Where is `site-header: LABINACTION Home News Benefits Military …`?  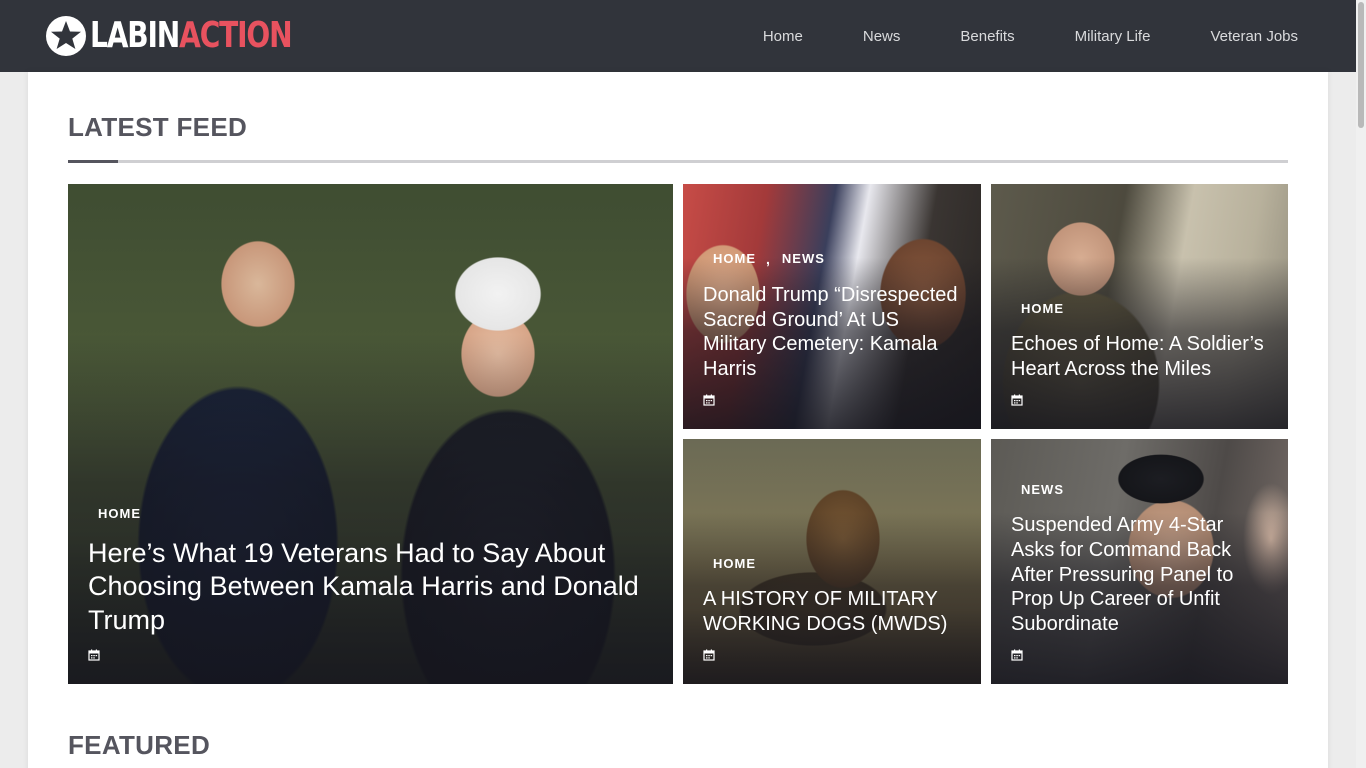
site-header: LABINACTION Home News Benefits Military … is located at coordinates (678, 36).